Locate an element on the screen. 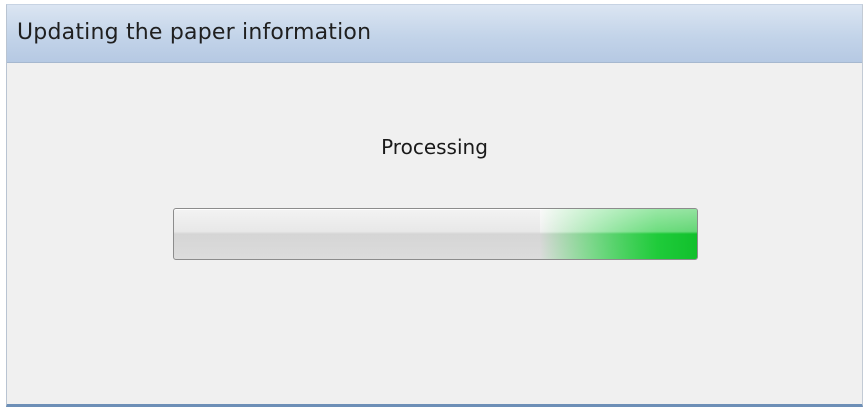  window-title: Updating the paper information is located at coordinates (194, 32).